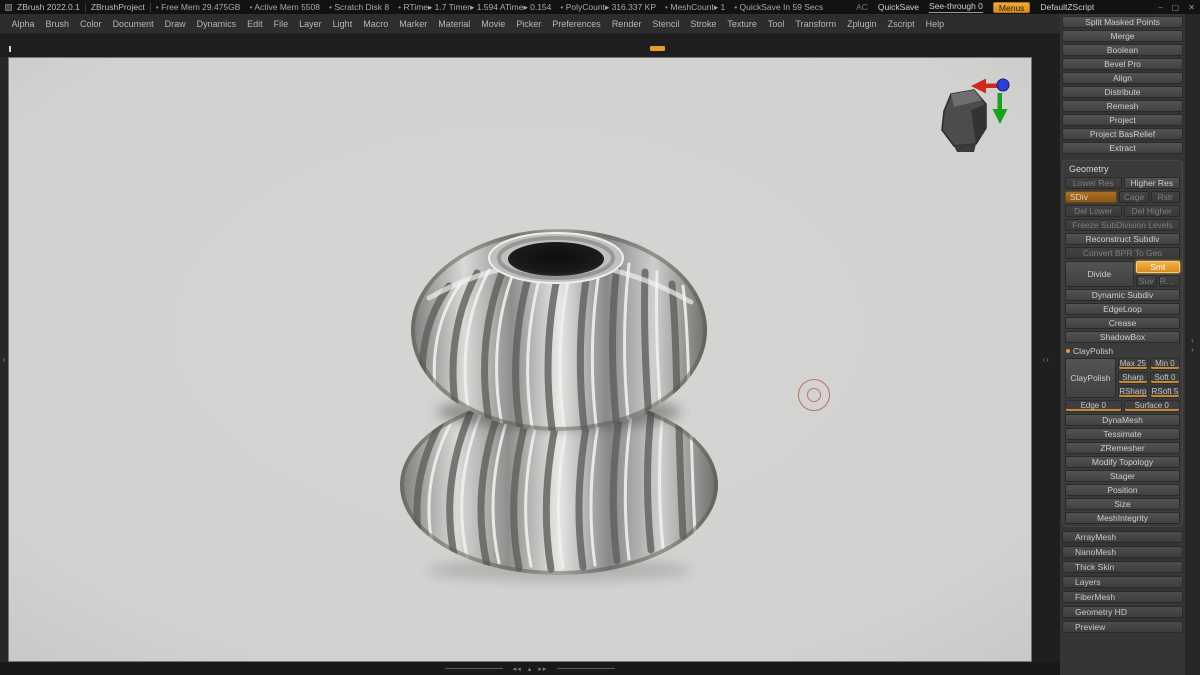  Describe the element at coordinates (1157, 267) in the screenshot. I see `smt-toggle: Smt` at that location.